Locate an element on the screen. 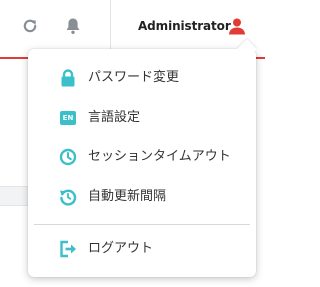  en-icon: EN is located at coordinates (68, 118).